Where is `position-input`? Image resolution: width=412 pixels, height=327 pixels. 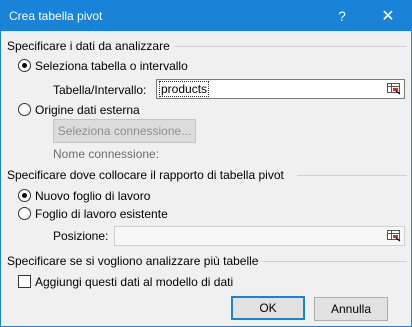 position-input is located at coordinates (259, 236).